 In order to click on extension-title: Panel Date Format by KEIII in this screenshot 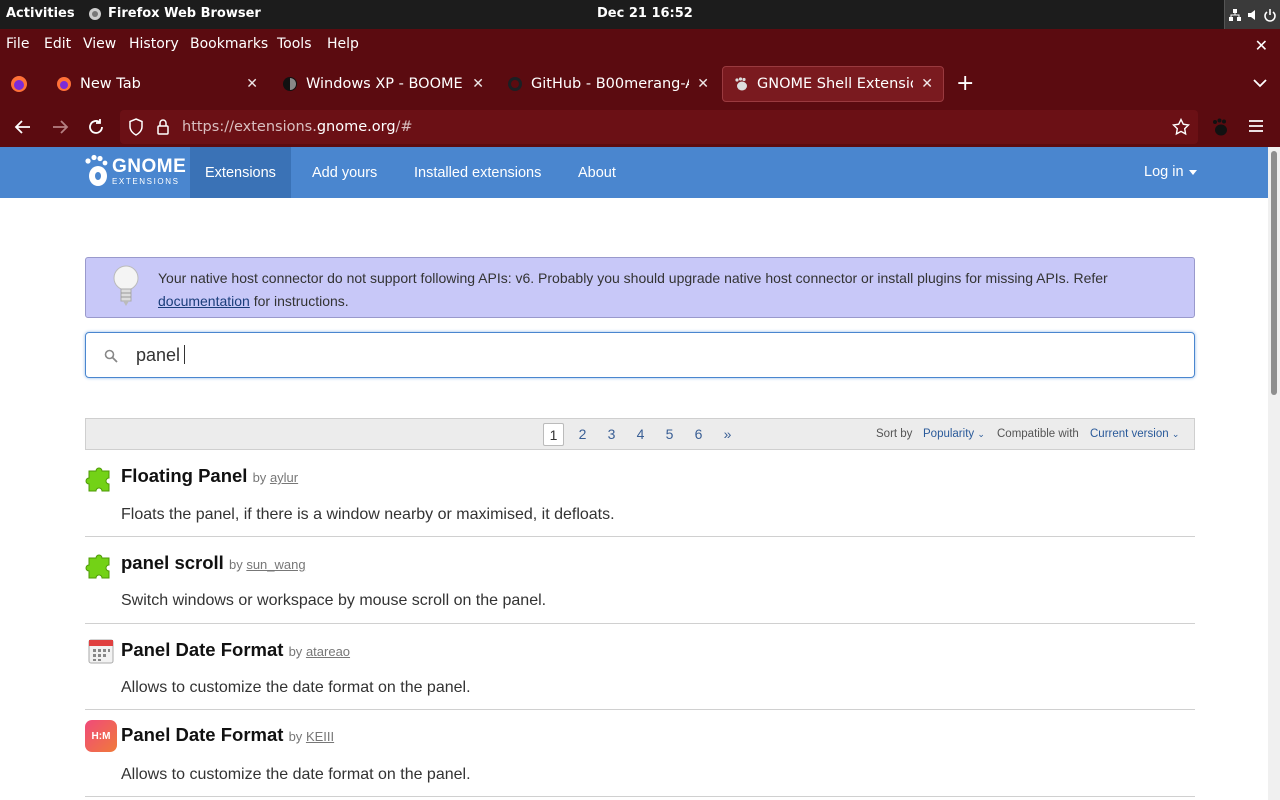, I will do `click(227, 735)`.